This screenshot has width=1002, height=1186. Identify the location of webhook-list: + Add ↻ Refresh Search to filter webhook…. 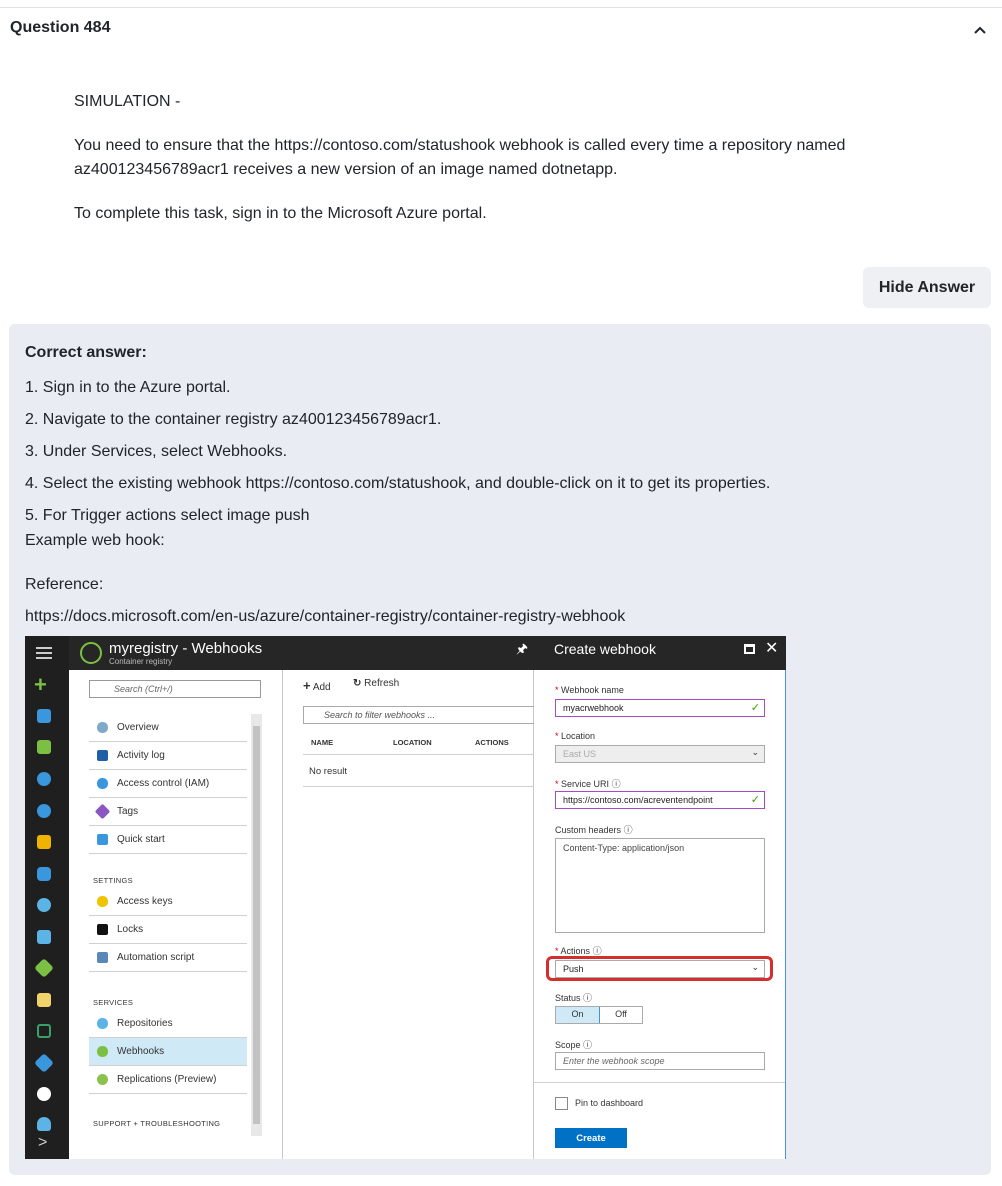
(408, 914).